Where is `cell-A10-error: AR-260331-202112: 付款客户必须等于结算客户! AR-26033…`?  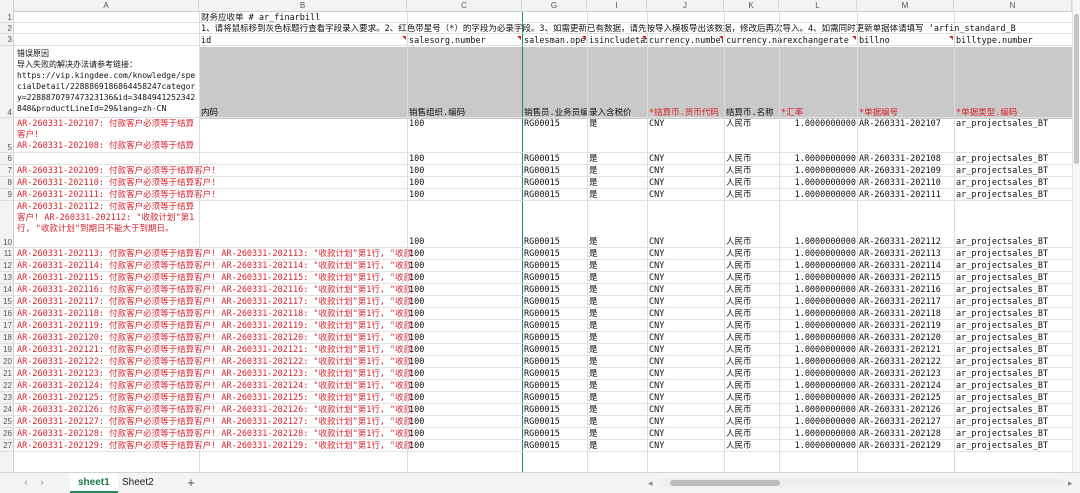 cell-A10-error: AR-260331-202112: 付款客户必须等于结算客户! AR-26033… is located at coordinates (108, 224).